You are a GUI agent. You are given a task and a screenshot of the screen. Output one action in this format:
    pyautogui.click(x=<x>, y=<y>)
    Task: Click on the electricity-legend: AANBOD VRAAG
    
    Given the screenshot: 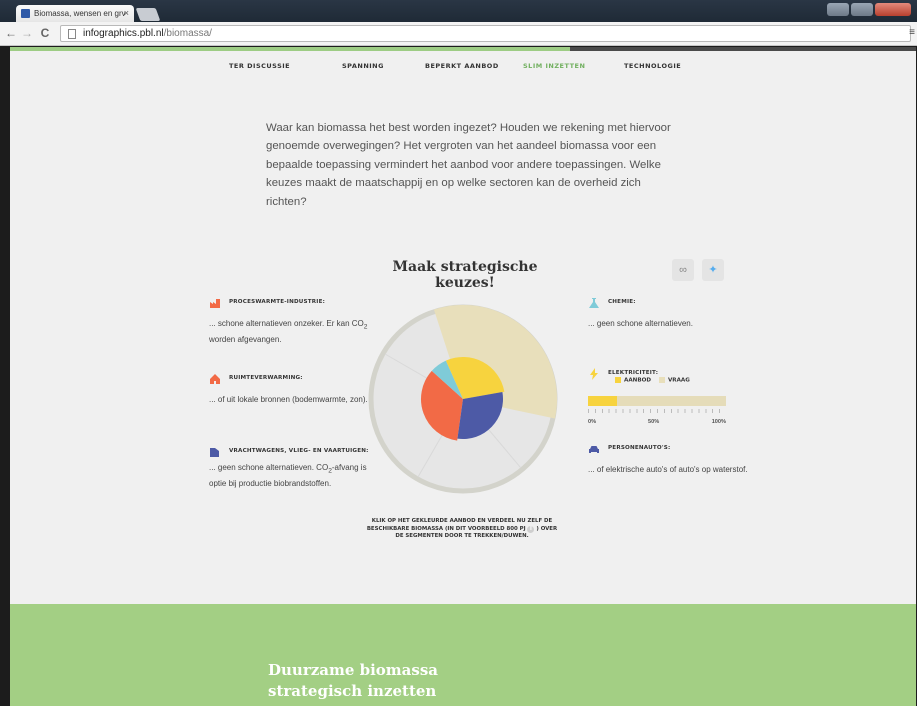 What is the action you would take?
    pyautogui.click(x=652, y=380)
    